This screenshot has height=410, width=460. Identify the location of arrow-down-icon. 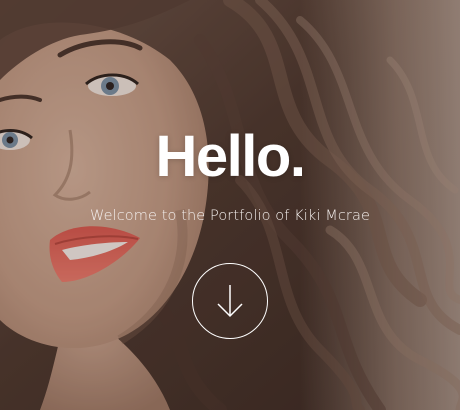
(230, 301).